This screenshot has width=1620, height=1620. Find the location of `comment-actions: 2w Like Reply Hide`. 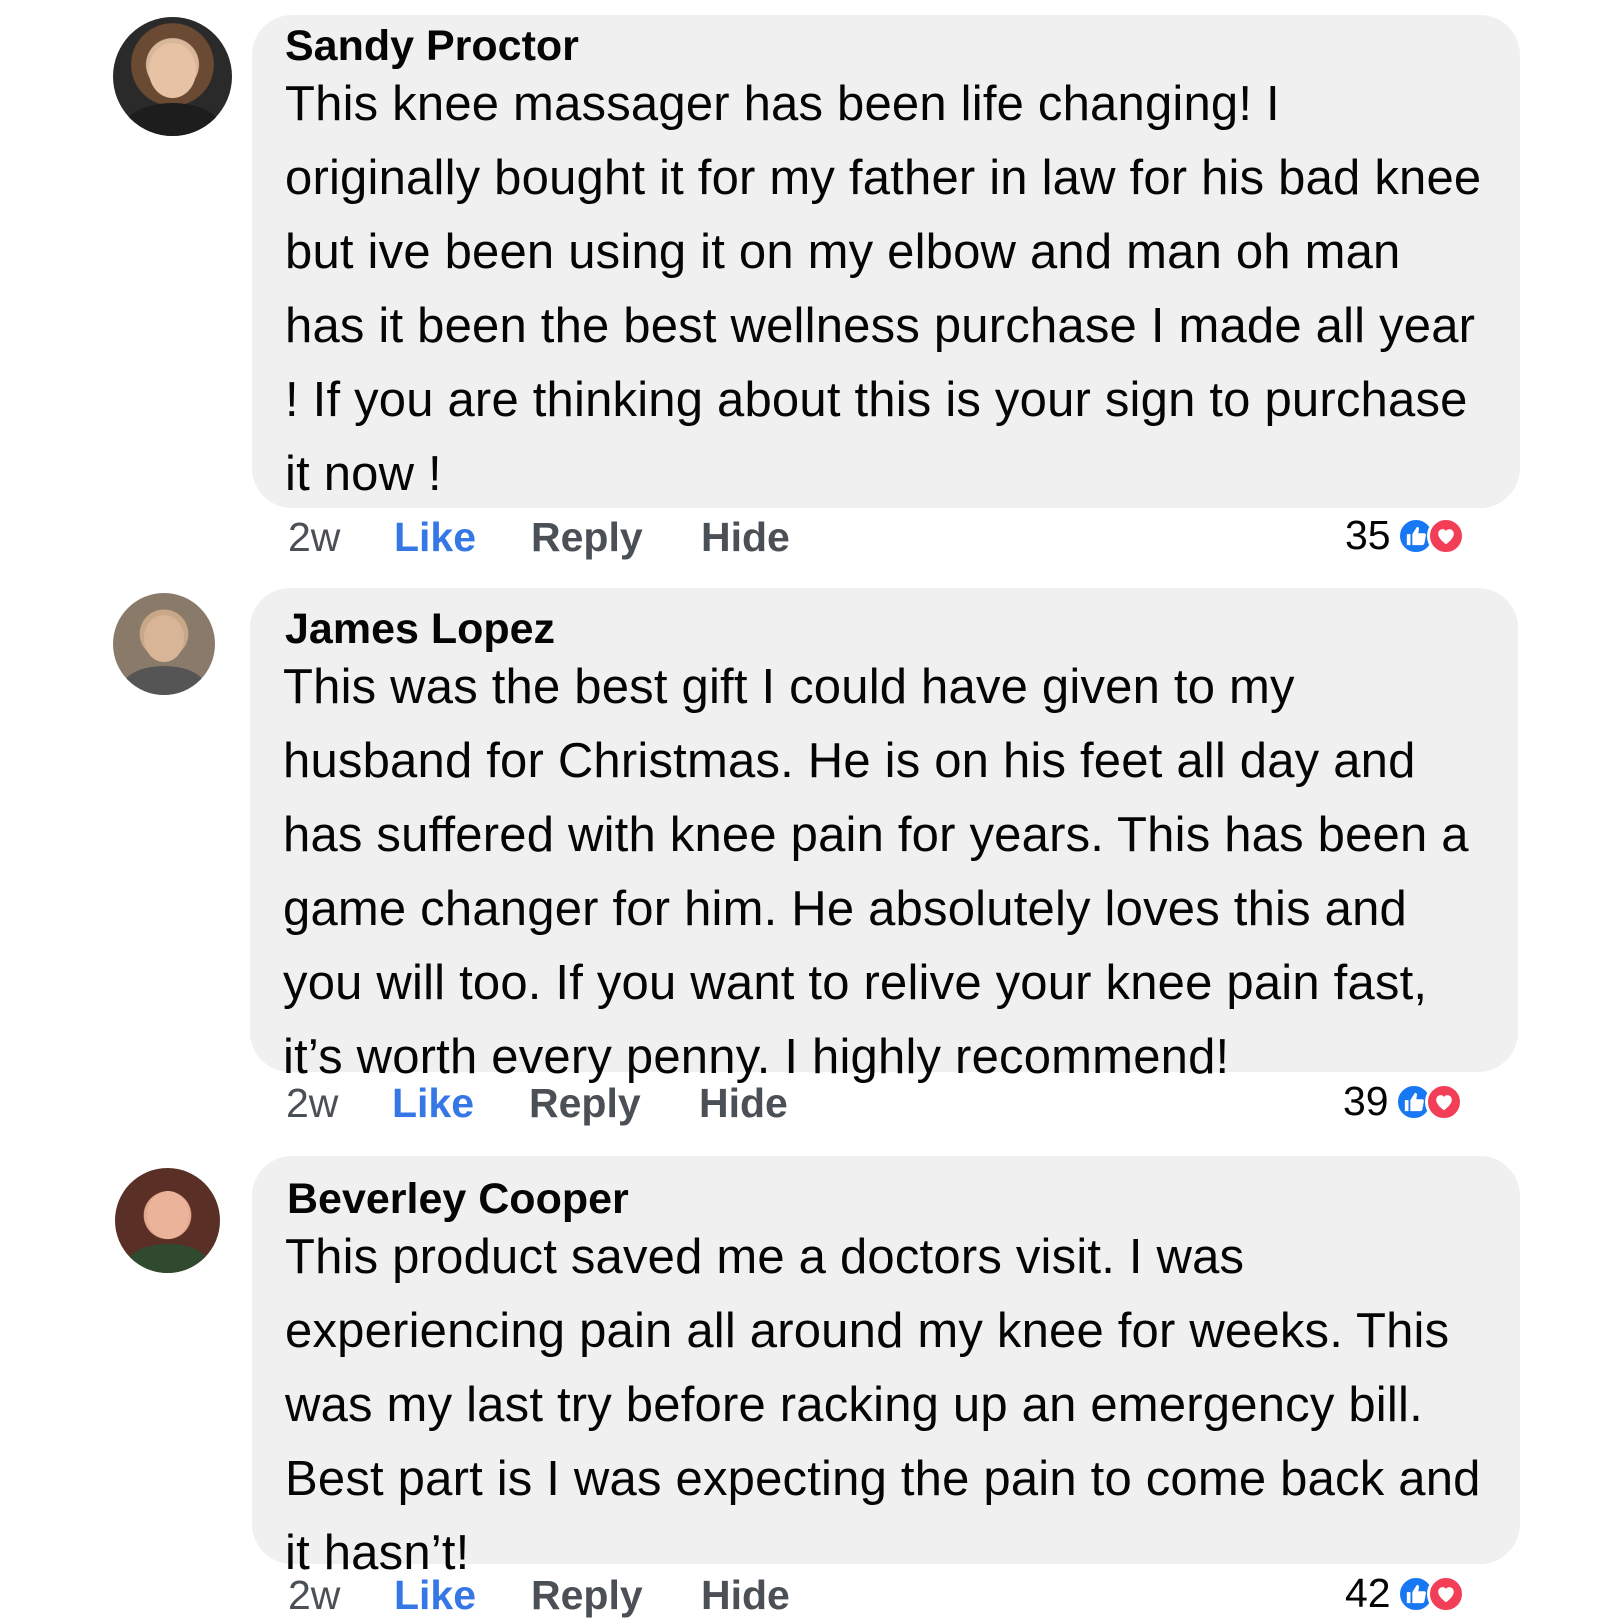

comment-actions: 2w Like Reply Hide is located at coordinates (539, 1595).